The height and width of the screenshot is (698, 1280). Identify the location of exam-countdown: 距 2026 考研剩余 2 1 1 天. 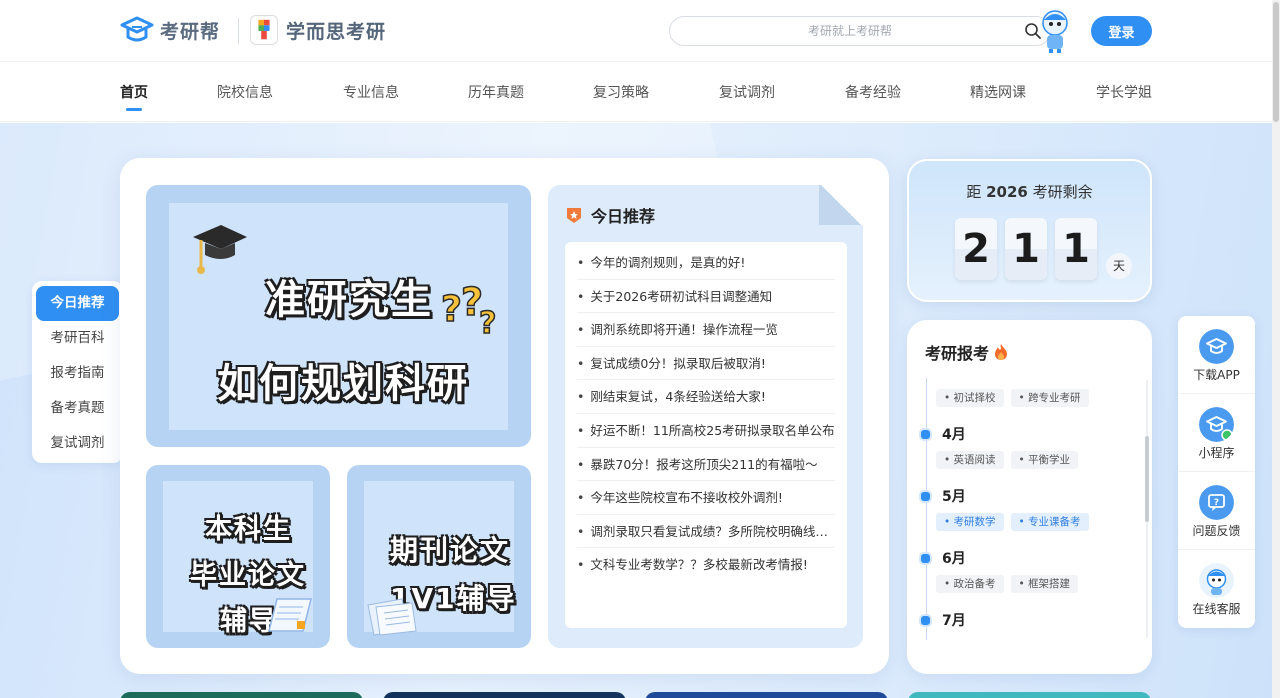
(1029, 230).